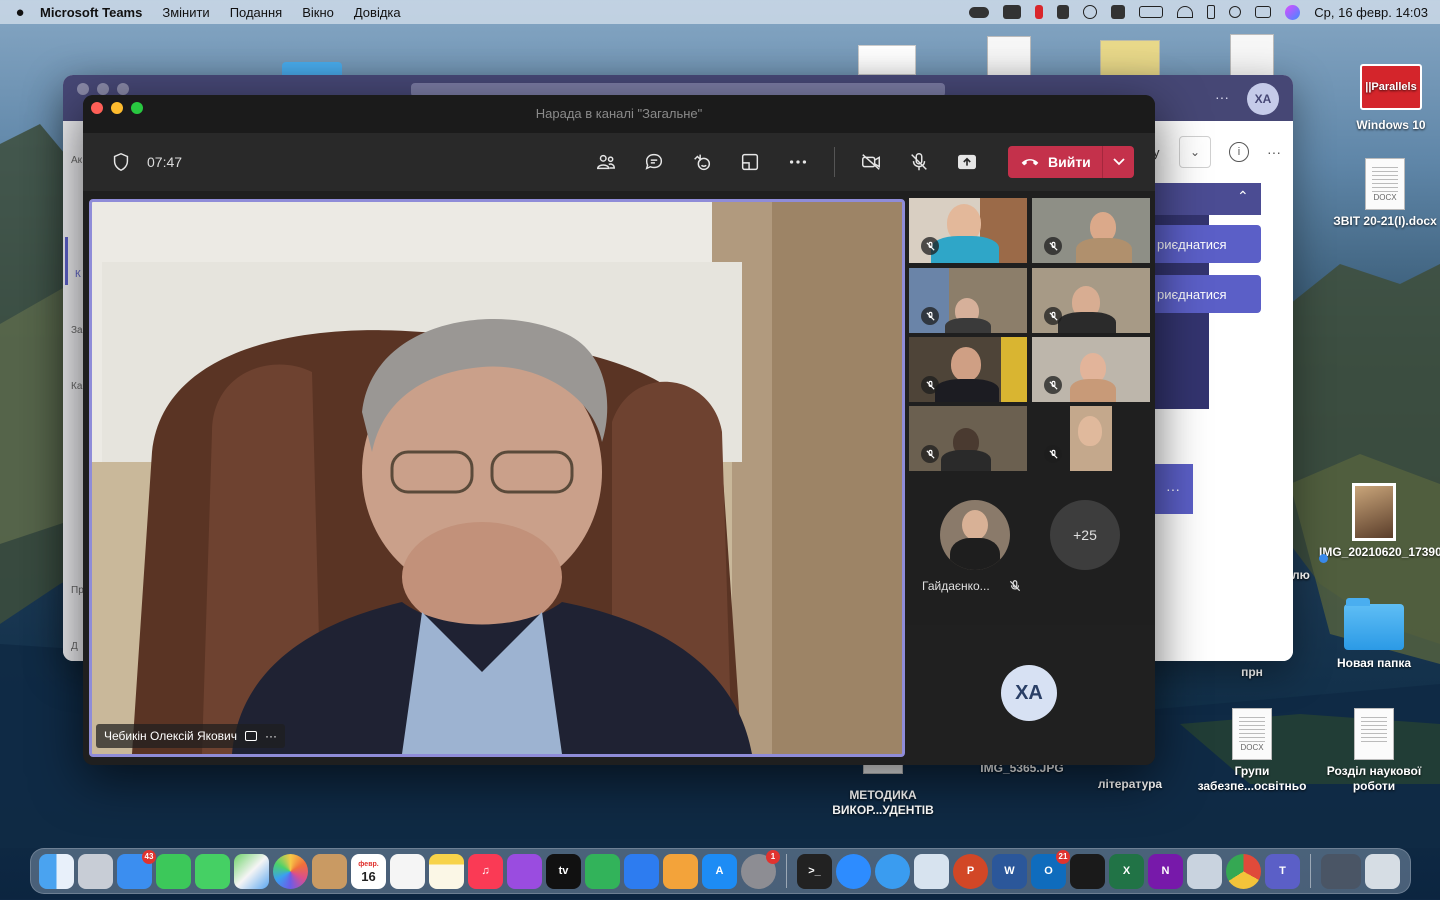 The width and height of the screenshot is (1440, 900). Describe the element at coordinates (212, 871) in the screenshot. I see `messages-icon` at that location.